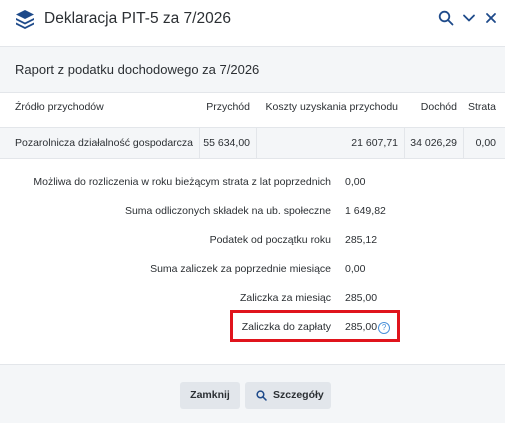 This screenshot has height=423, width=505. What do you see at coordinates (25, 19) in the screenshot?
I see `layers-icon` at bounding box center [25, 19].